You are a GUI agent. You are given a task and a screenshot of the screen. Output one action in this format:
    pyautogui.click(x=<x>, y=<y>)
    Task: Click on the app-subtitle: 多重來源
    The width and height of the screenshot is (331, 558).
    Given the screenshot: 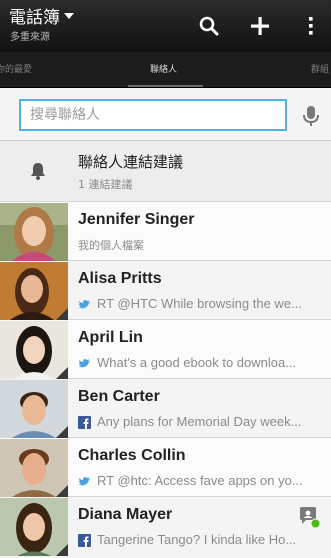 What is the action you would take?
    pyautogui.click(x=30, y=37)
    